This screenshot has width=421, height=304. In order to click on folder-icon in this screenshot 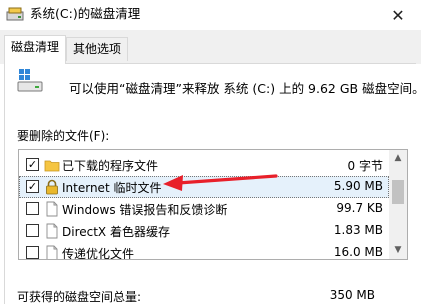, I will do `click(52, 166)`.